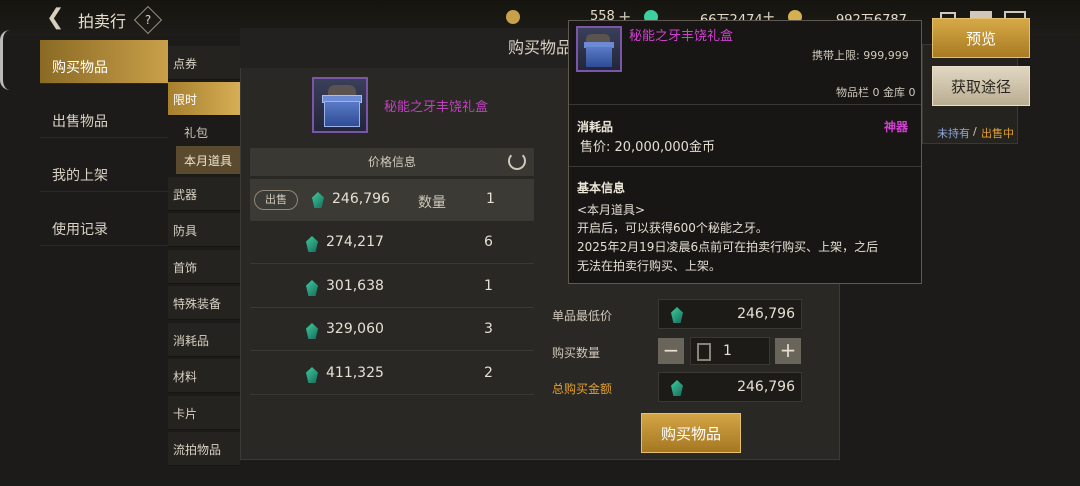 This screenshot has width=1080, height=486. I want to click on subcategory-gift-pack: 礼包, so click(208, 132).